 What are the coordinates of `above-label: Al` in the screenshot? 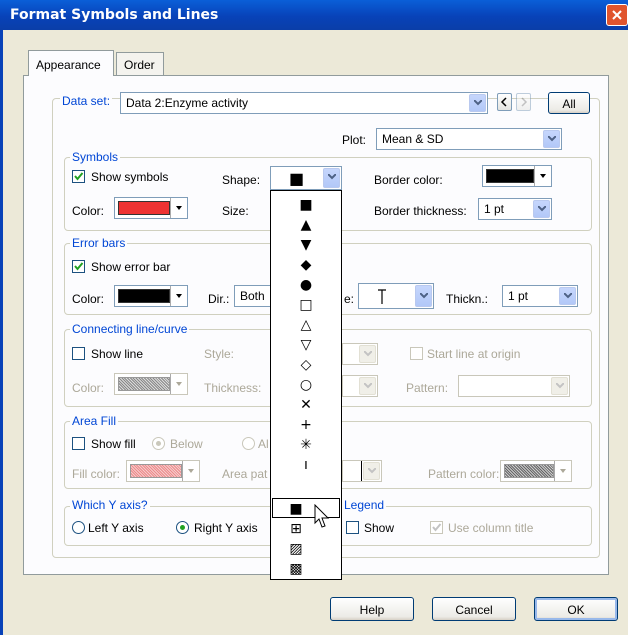 It's located at (263, 444).